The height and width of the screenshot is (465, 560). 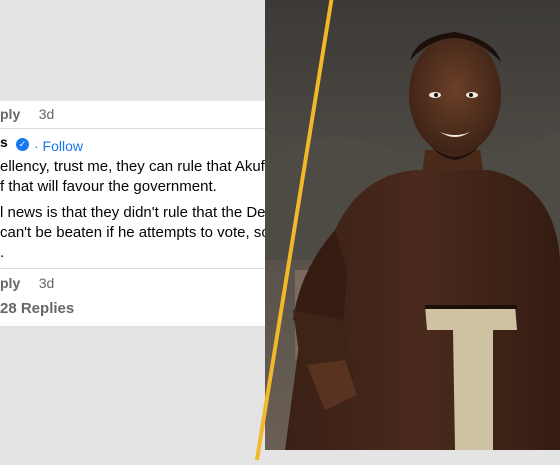 I want to click on top-reply-row: ply 3d, so click(x=27, y=115).